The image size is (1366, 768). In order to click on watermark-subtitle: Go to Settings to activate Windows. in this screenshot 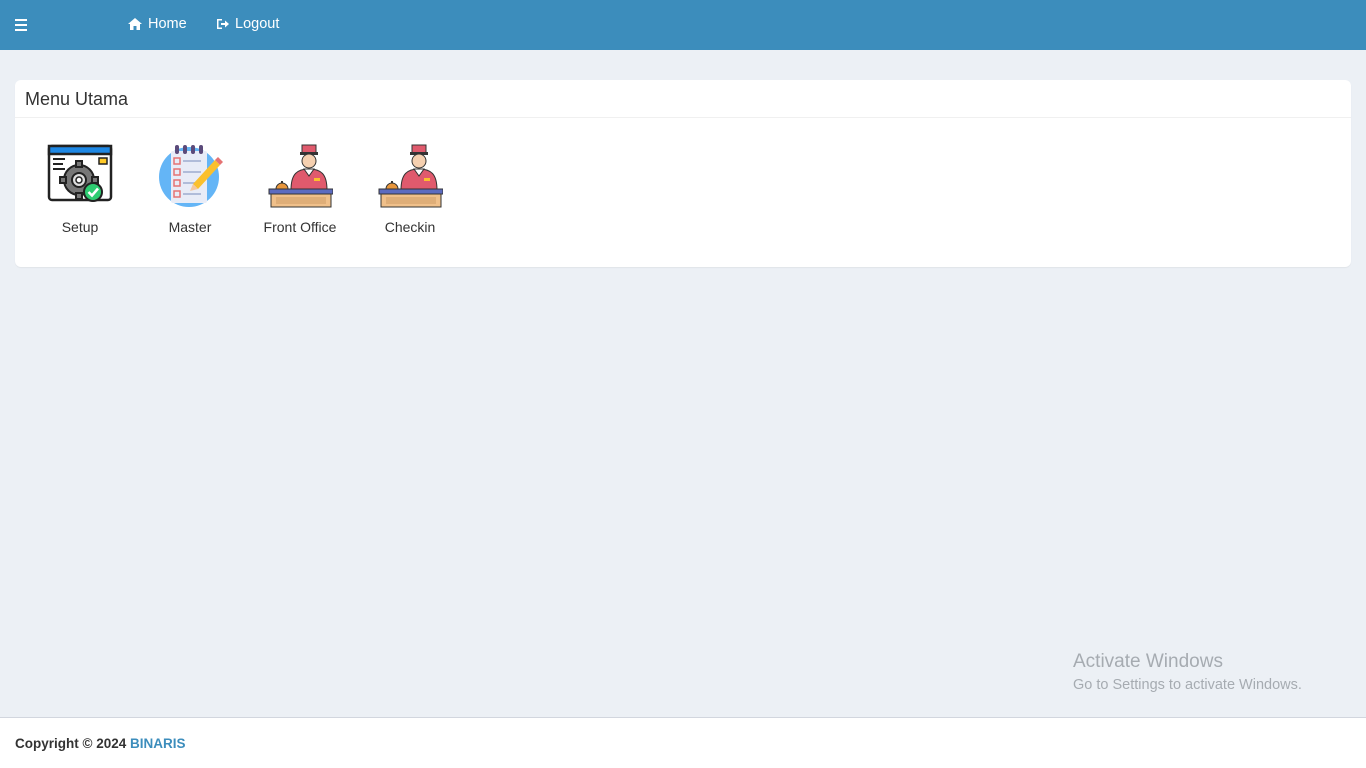, I will do `click(1187, 685)`.